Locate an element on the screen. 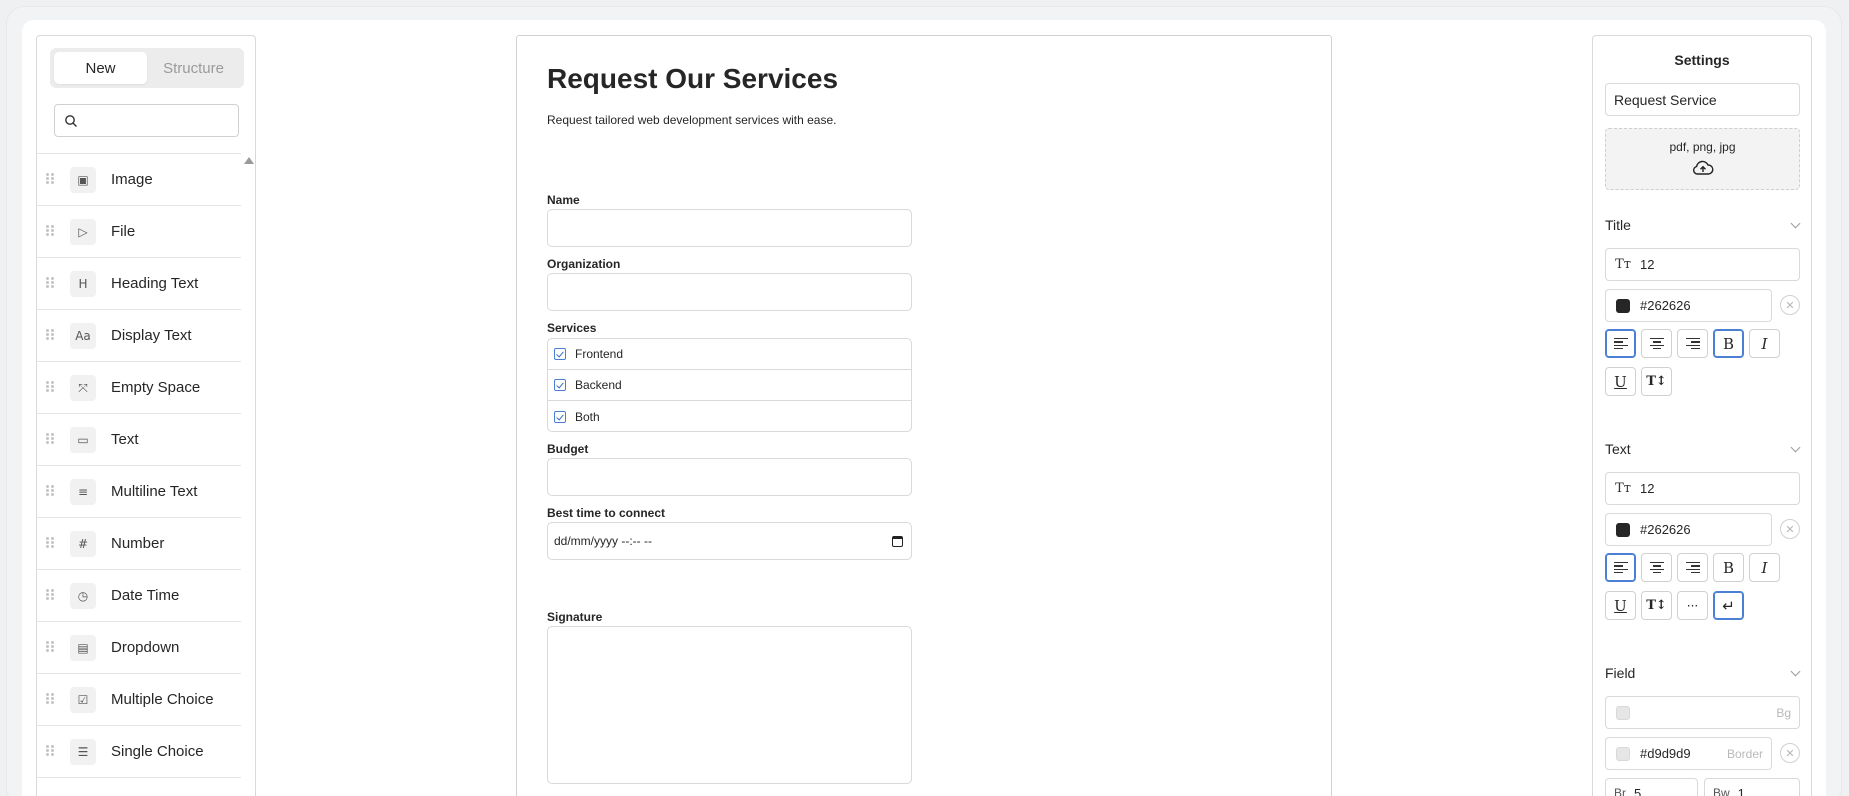 The width and height of the screenshot is (1849, 796). file-upload-dropzone: pdf, png, jpg is located at coordinates (1702, 159).